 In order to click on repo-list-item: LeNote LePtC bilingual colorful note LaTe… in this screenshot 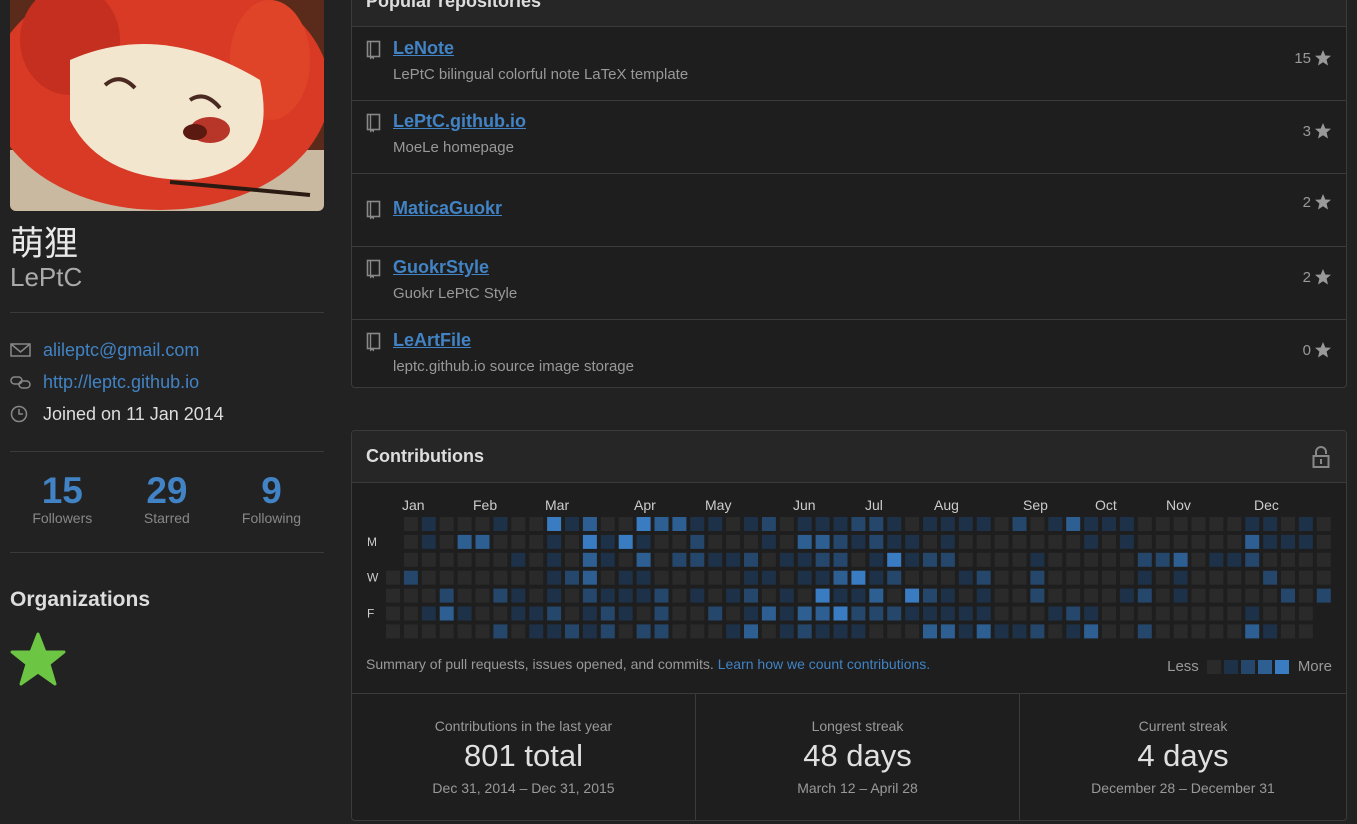, I will do `click(849, 64)`.